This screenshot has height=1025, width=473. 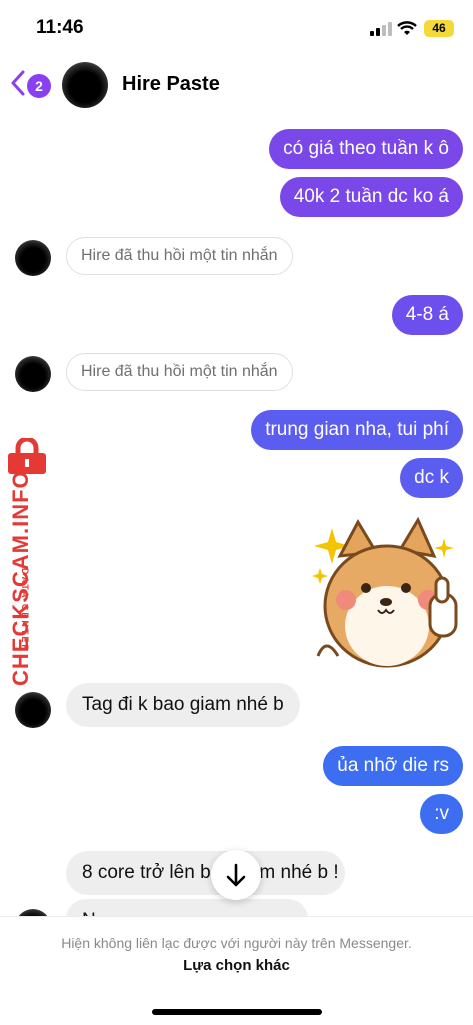 What do you see at coordinates (39, 86) in the screenshot?
I see `unread-badge: 2` at bounding box center [39, 86].